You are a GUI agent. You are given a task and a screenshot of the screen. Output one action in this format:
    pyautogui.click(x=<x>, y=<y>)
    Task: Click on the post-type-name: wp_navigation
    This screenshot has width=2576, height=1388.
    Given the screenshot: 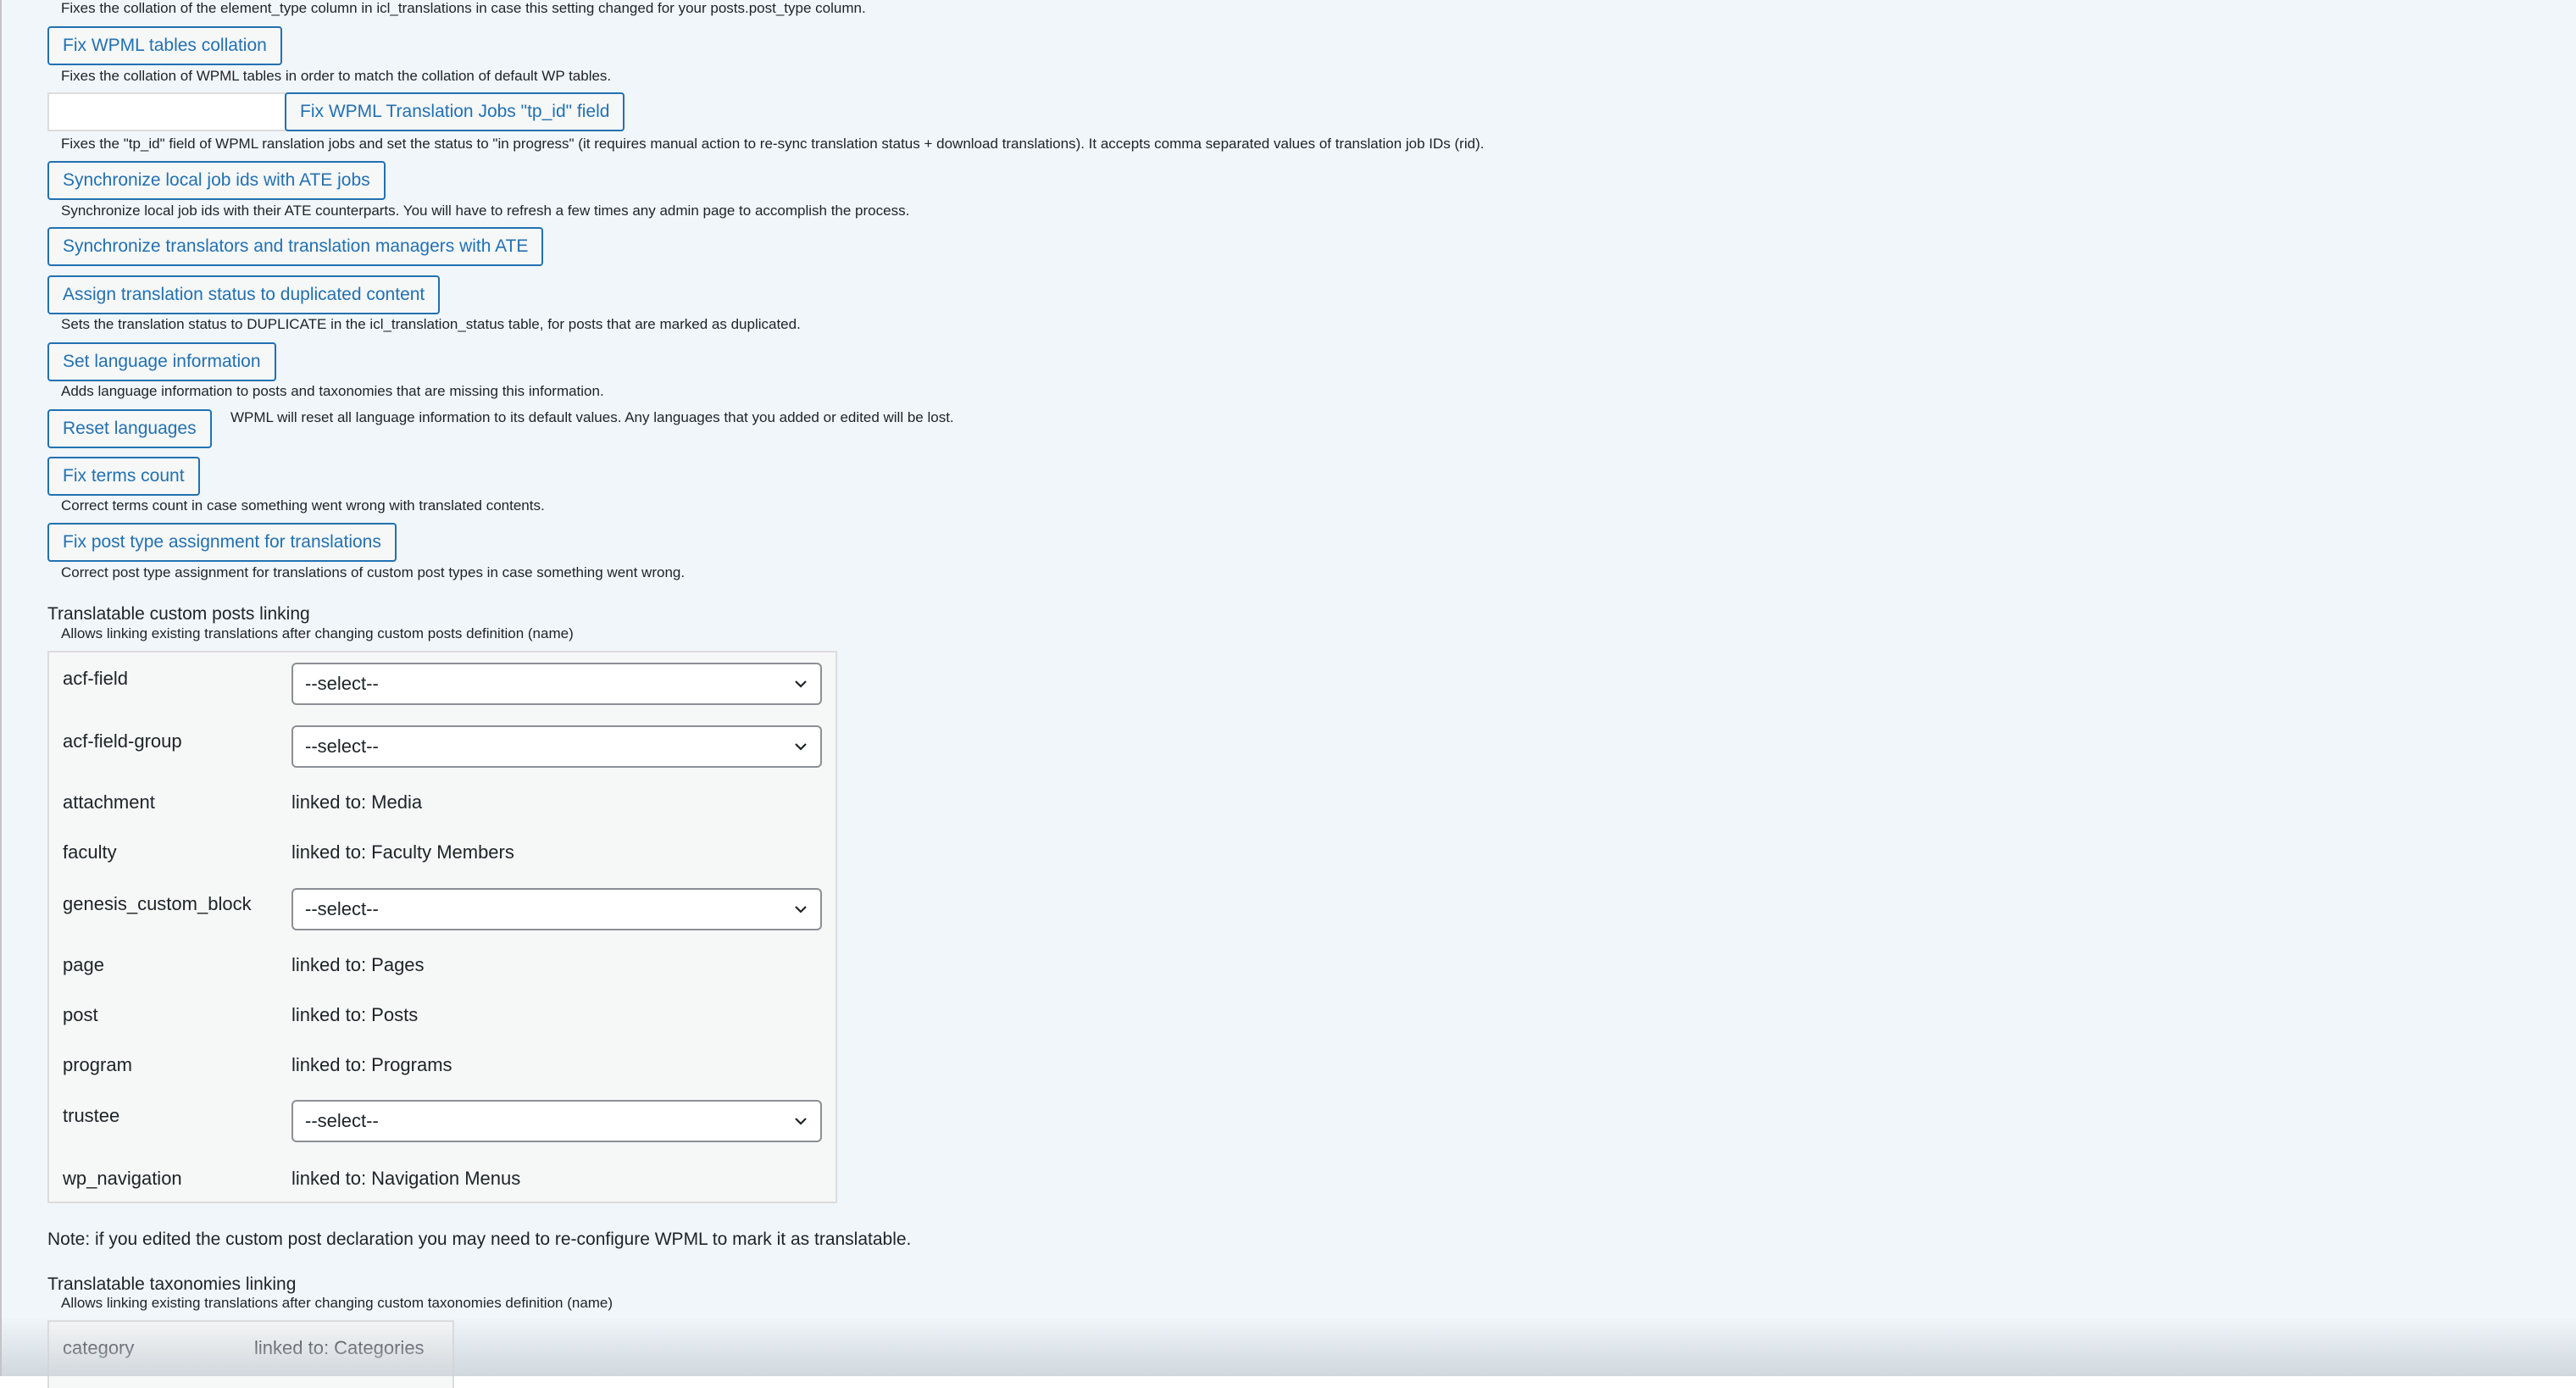 What is the action you would take?
    pyautogui.click(x=122, y=1178)
    